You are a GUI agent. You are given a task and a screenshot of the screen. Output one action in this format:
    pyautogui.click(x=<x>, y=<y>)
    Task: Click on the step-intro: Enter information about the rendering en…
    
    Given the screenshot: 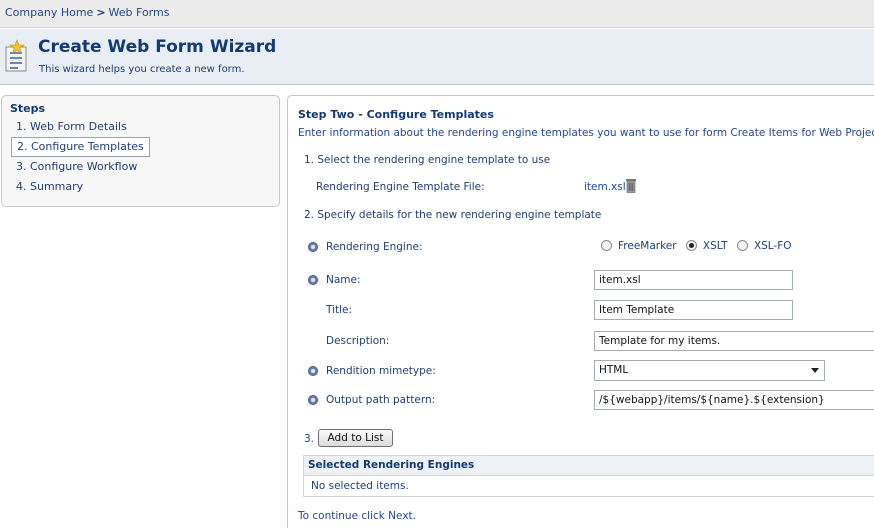 What is the action you would take?
    pyautogui.click(x=586, y=133)
    